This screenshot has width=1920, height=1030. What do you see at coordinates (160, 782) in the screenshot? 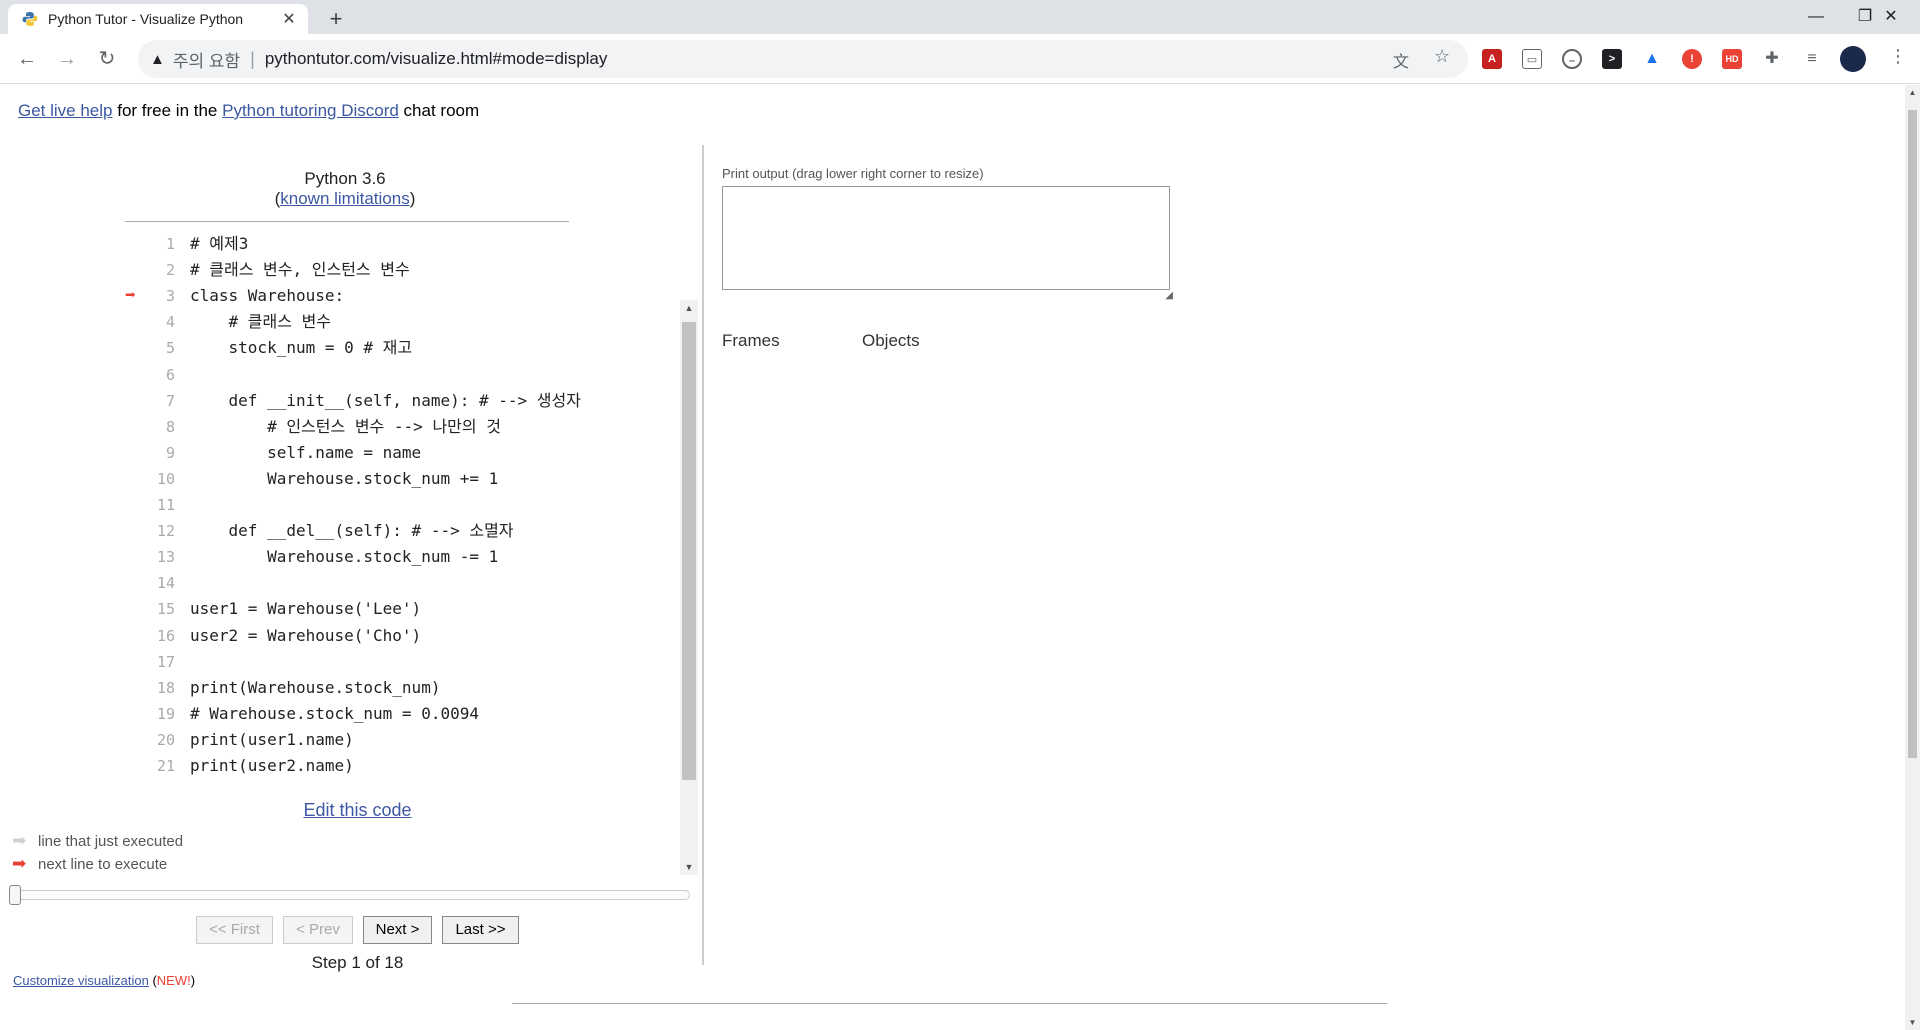
I see `line-number: 22` at bounding box center [160, 782].